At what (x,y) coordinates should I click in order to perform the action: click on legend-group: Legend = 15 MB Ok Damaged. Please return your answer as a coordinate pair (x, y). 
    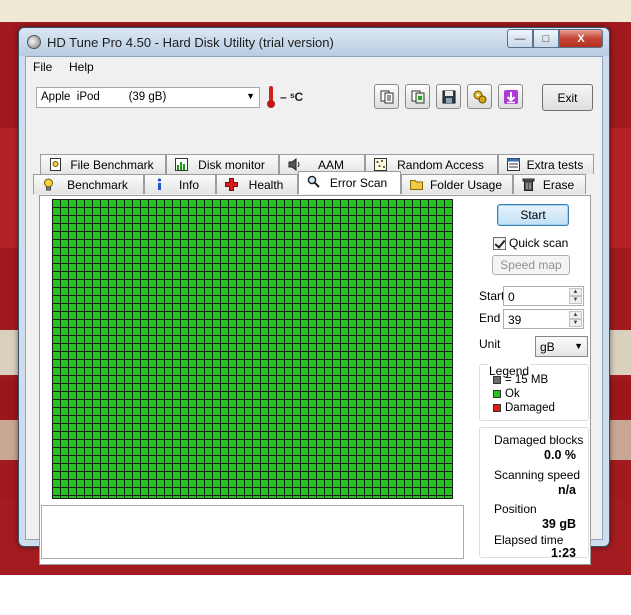
    Looking at the image, I should click on (534, 392).